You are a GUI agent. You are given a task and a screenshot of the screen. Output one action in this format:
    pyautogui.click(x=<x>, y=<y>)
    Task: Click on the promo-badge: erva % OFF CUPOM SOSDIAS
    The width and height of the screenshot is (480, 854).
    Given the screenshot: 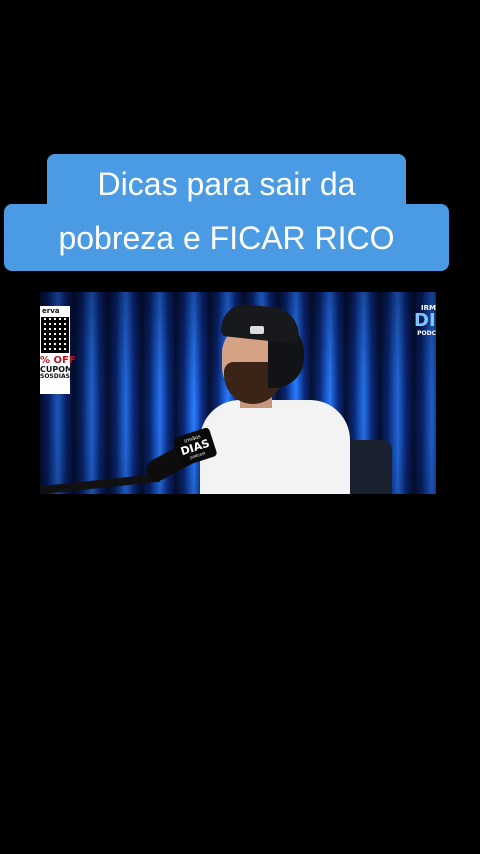 What is the action you would take?
    pyautogui.click(x=58, y=350)
    